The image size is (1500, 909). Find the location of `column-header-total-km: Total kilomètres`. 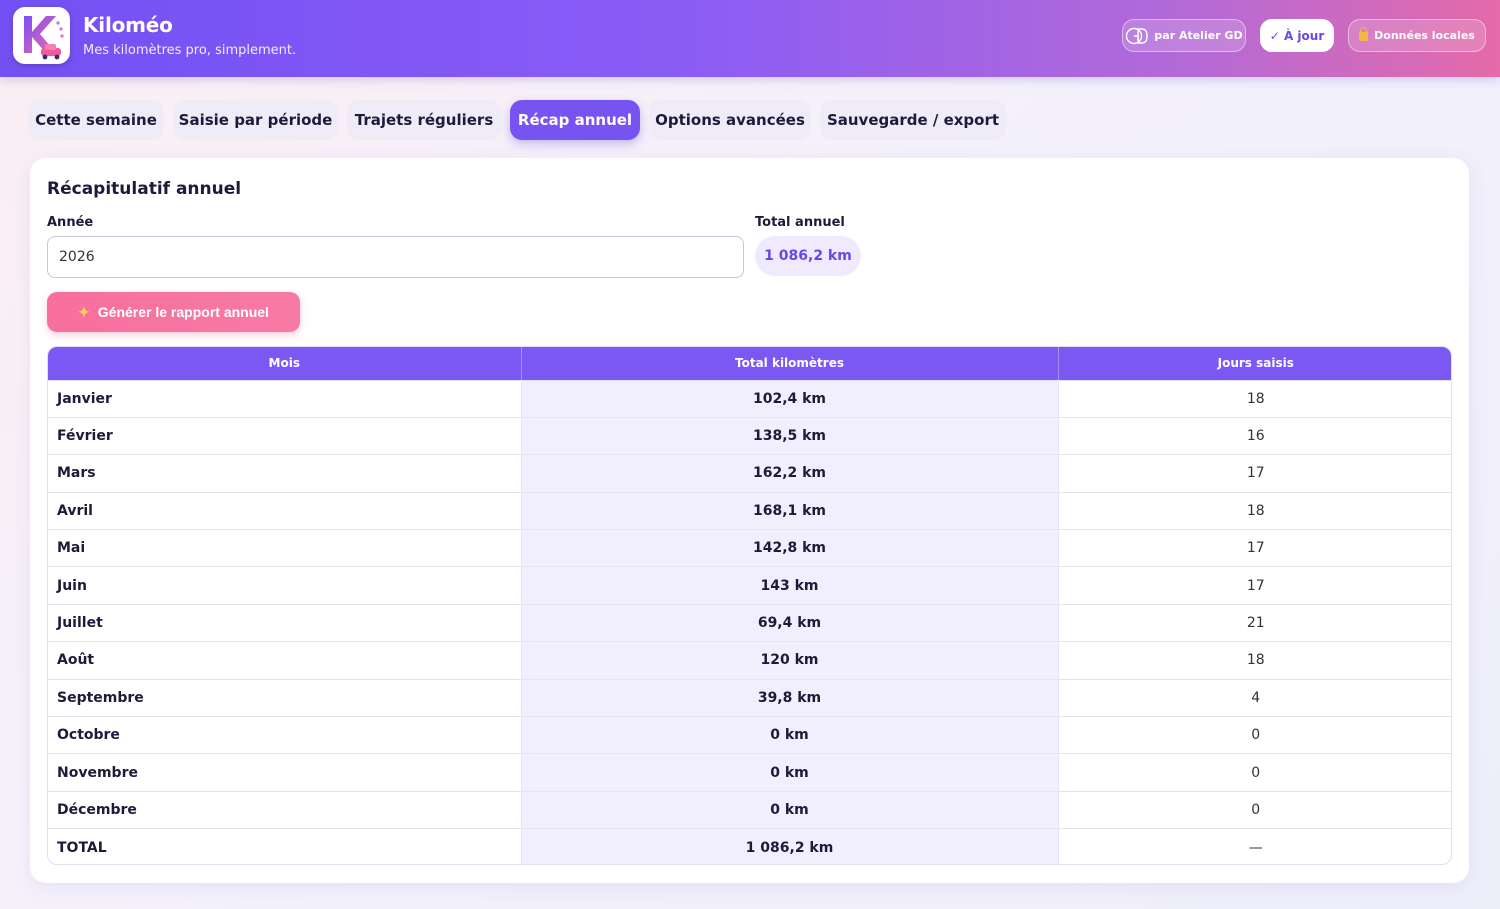

column-header-total-km: Total kilomètres is located at coordinates (790, 363).